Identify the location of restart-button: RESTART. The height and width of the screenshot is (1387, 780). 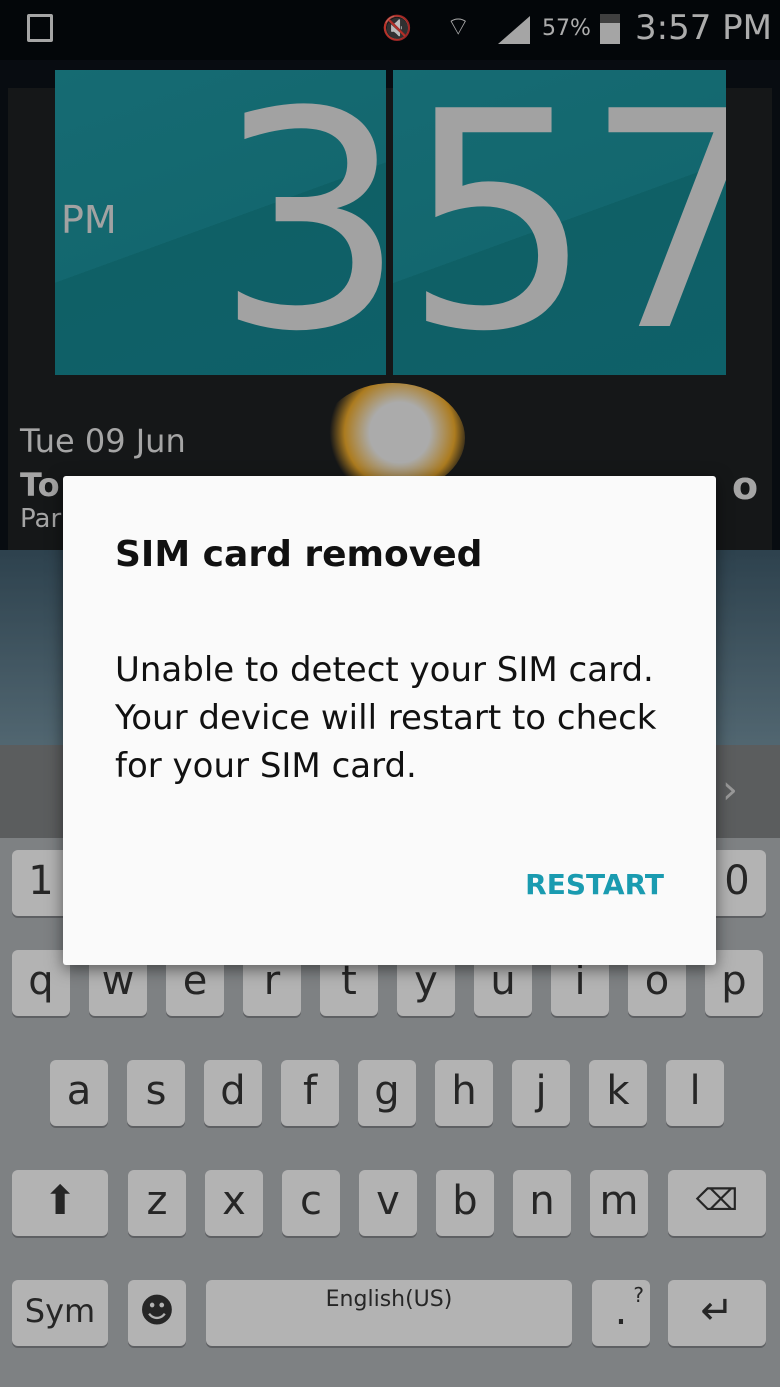
(594, 884).